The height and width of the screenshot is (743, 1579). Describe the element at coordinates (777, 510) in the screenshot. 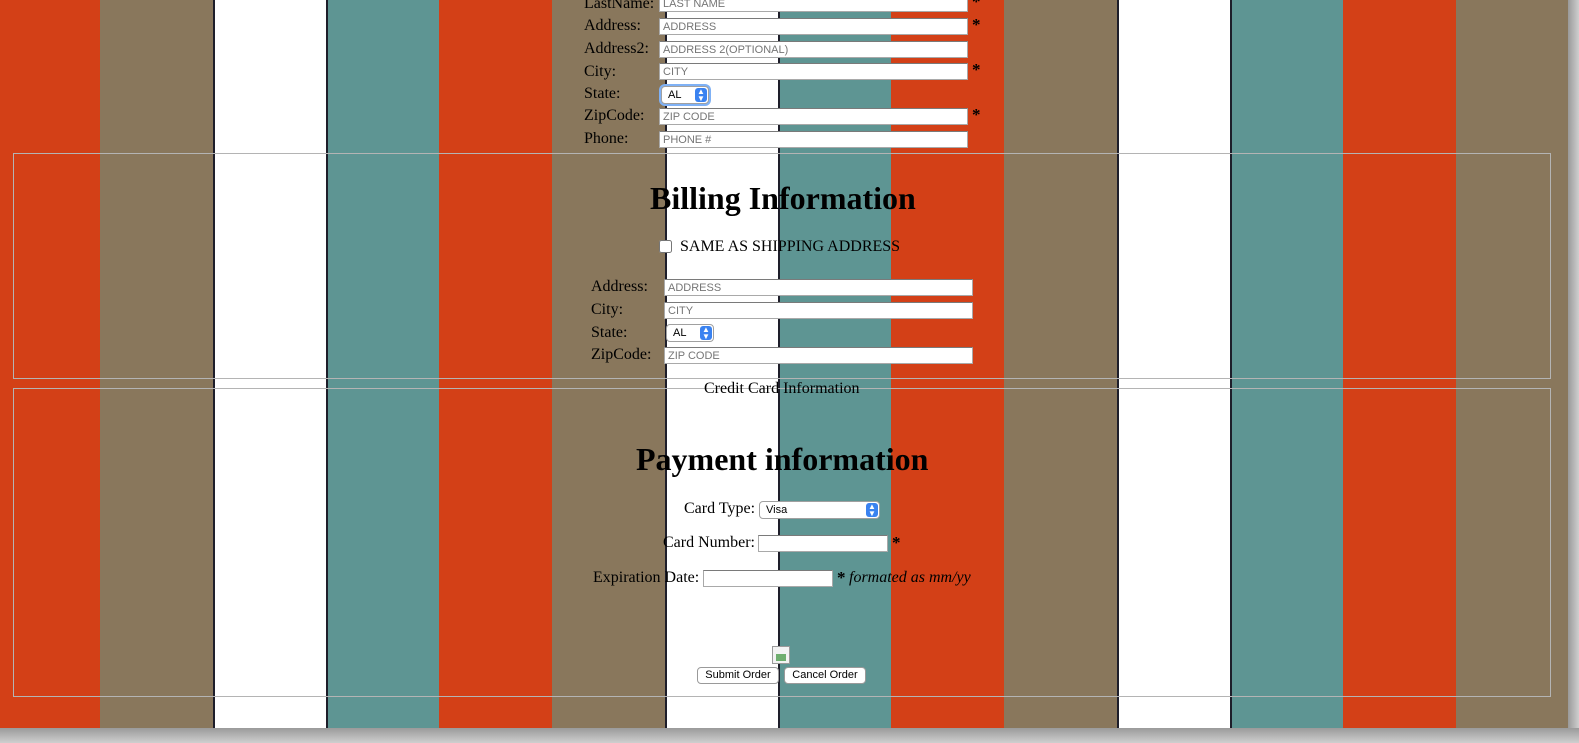

I see `card-type-value: Visa` at that location.